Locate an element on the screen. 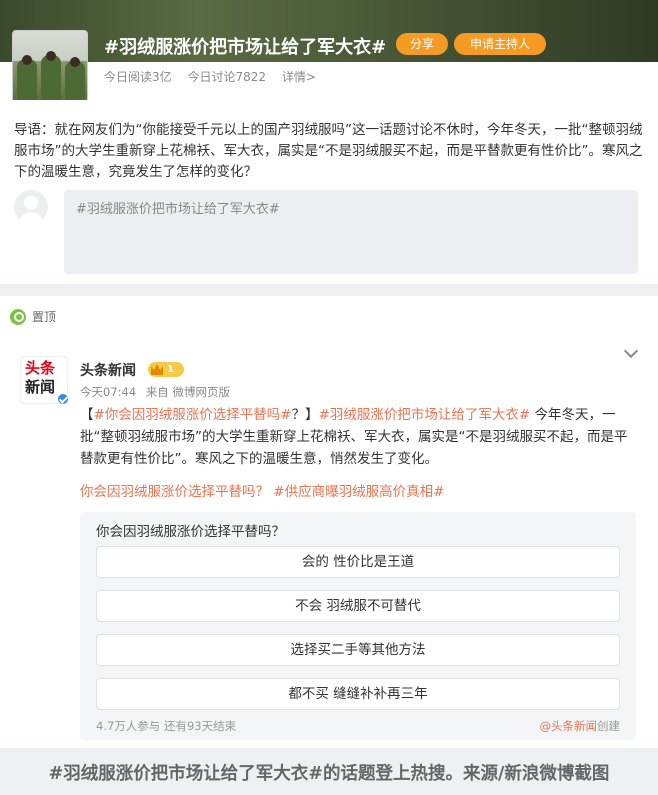  creator-link: @头条新闻 is located at coordinates (569, 726).